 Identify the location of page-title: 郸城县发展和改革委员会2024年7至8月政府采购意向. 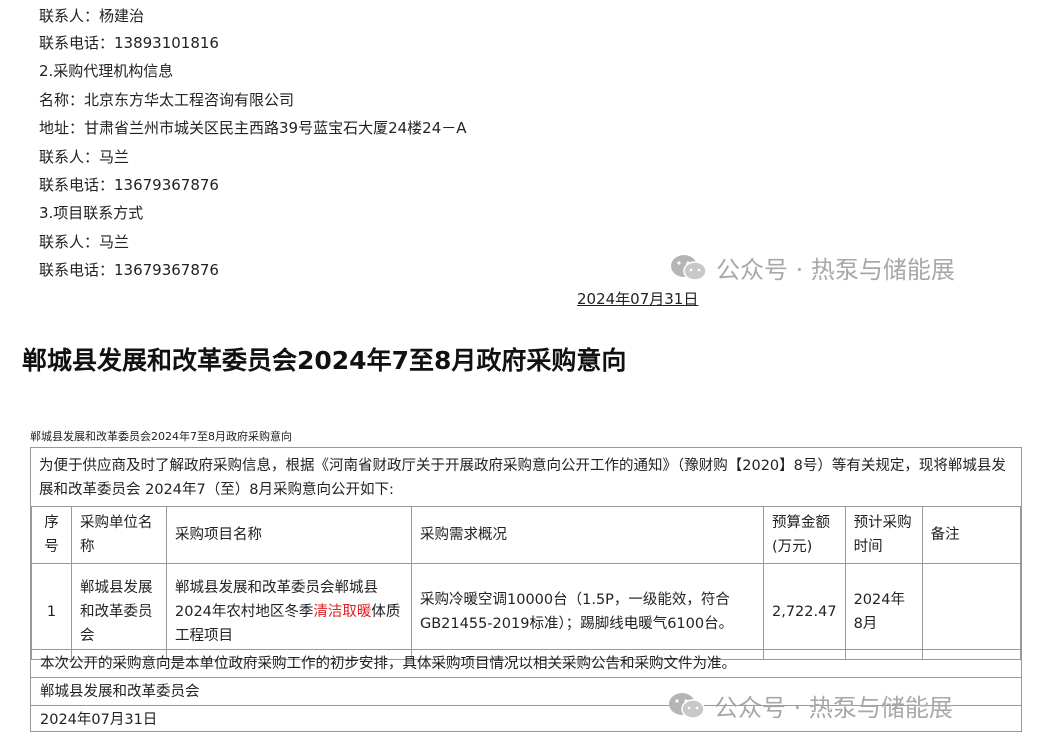
(324, 360).